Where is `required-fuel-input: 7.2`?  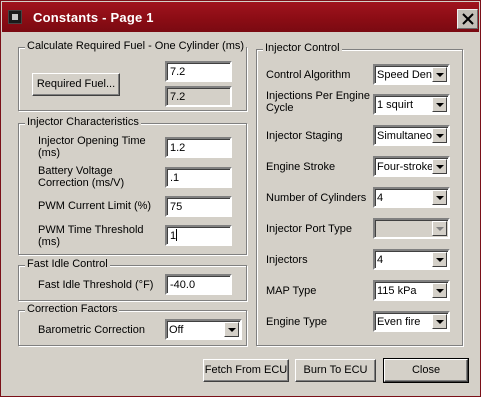 required-fuel-input: 7.2 is located at coordinates (198, 71).